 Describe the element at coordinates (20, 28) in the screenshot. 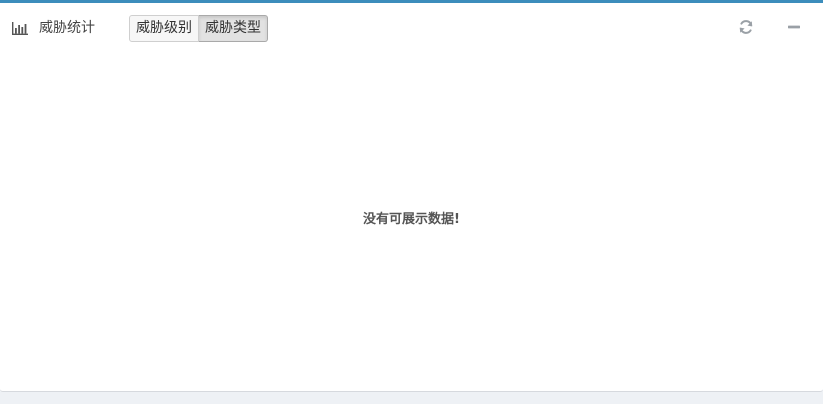

I see `bar-chart-icon` at that location.